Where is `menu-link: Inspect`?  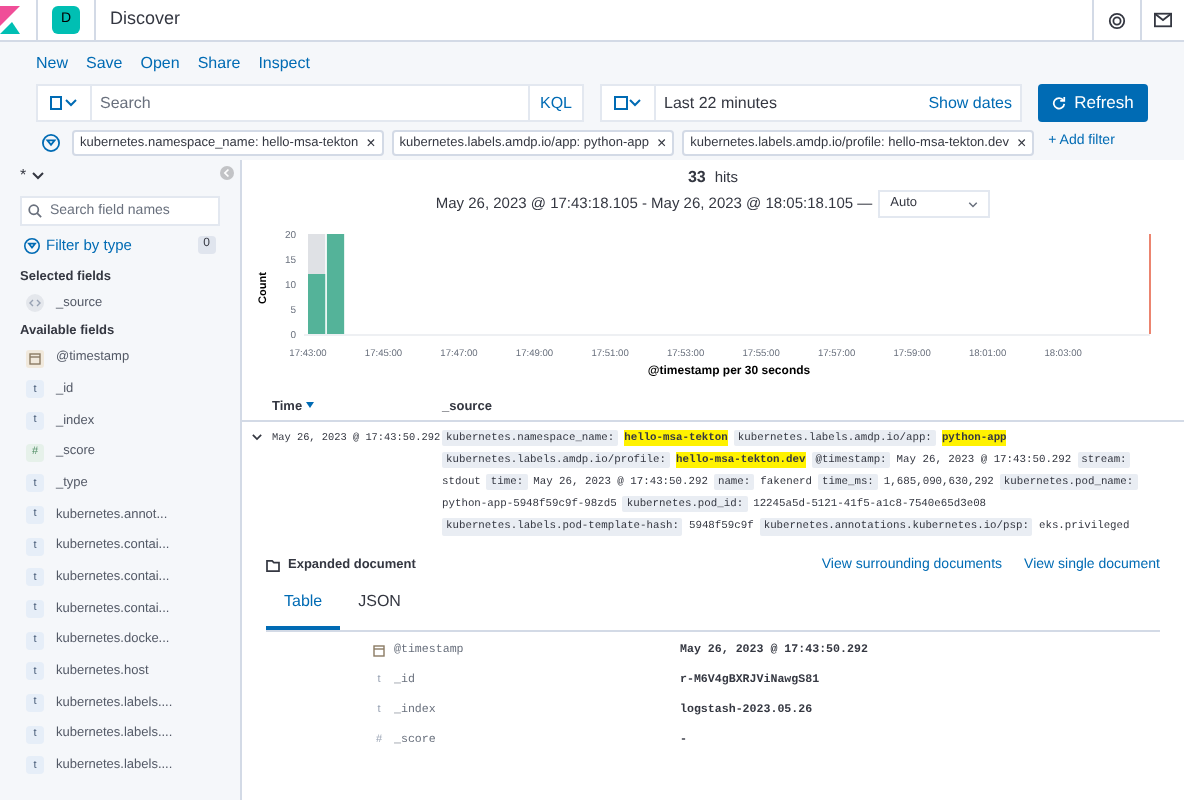 menu-link: Inspect is located at coordinates (284, 64).